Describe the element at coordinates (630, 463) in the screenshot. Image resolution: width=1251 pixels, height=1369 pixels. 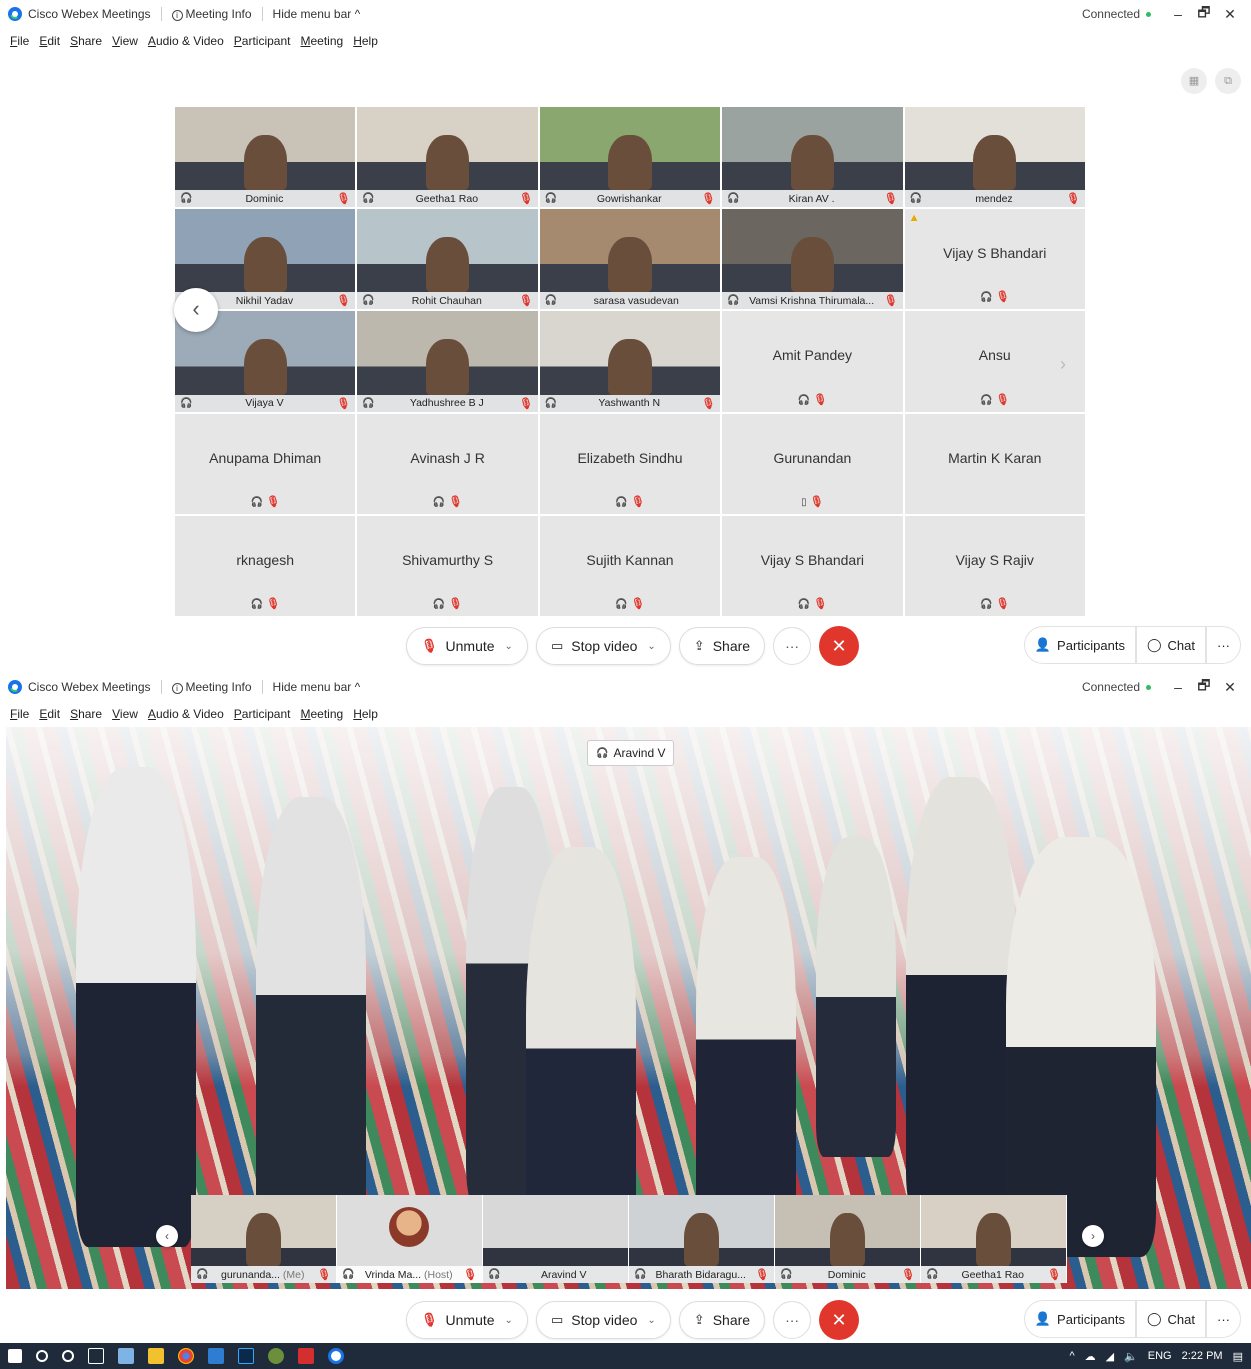
I see `participant-audio-tile: Elizabeth Sindhu 🎧 🎙` at that location.